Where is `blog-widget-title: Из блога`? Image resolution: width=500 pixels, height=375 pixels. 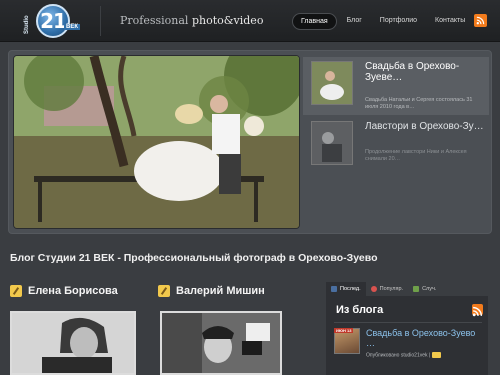
blog-widget-title: Из блога is located at coordinates (360, 310).